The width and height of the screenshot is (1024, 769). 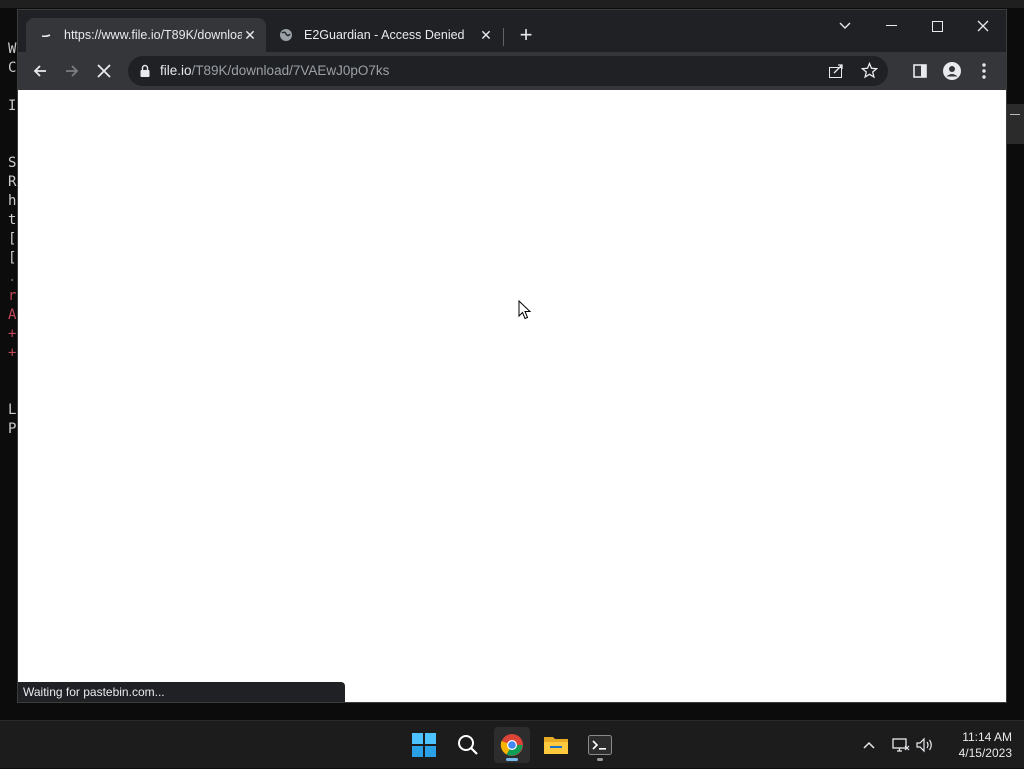 What do you see at coordinates (12, 315) in the screenshot?
I see `terminal-line: A` at bounding box center [12, 315].